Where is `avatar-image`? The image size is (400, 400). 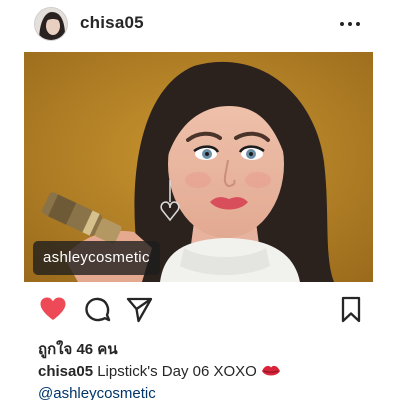 avatar-image is located at coordinates (51, 24).